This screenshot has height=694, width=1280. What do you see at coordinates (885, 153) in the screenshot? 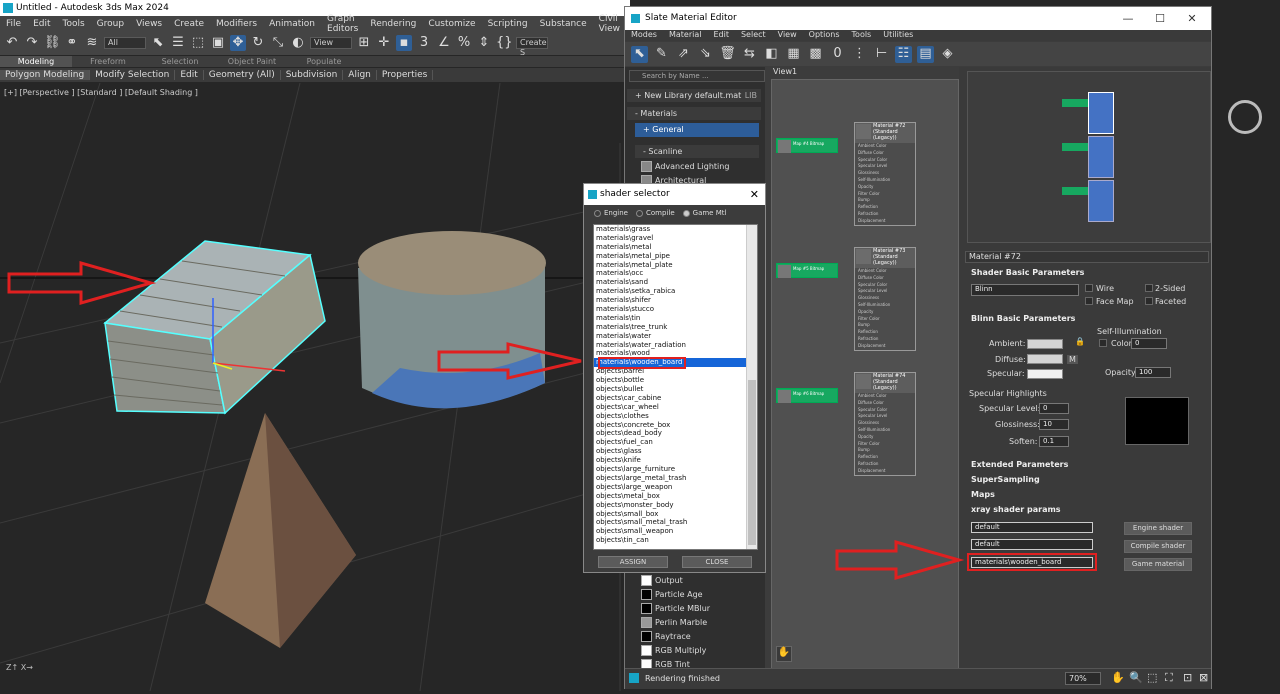
I see `node-slot: Diffuse Color` at bounding box center [885, 153].